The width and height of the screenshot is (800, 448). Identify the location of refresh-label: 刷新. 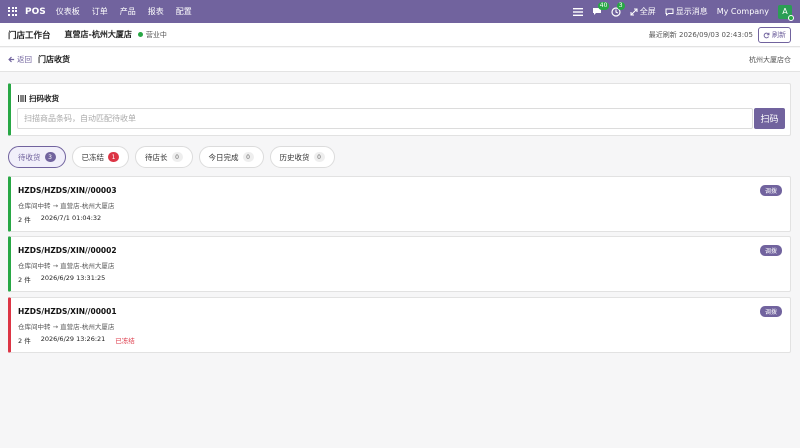
(779, 35).